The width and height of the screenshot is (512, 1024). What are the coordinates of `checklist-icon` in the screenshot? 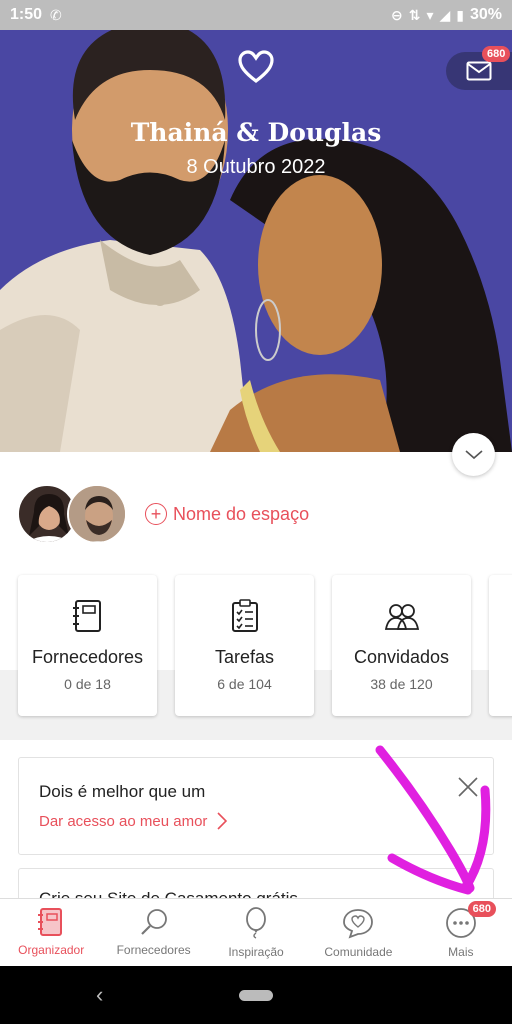 It's located at (244, 615).